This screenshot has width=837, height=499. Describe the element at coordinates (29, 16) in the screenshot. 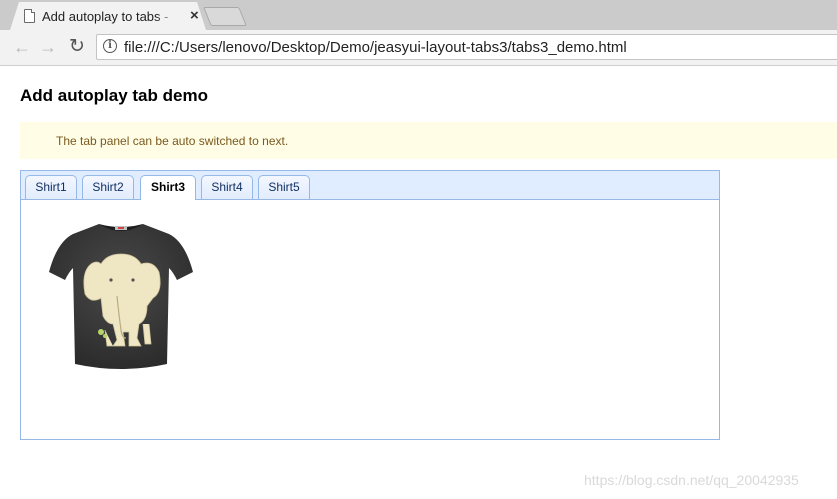

I see `page-icon` at that location.